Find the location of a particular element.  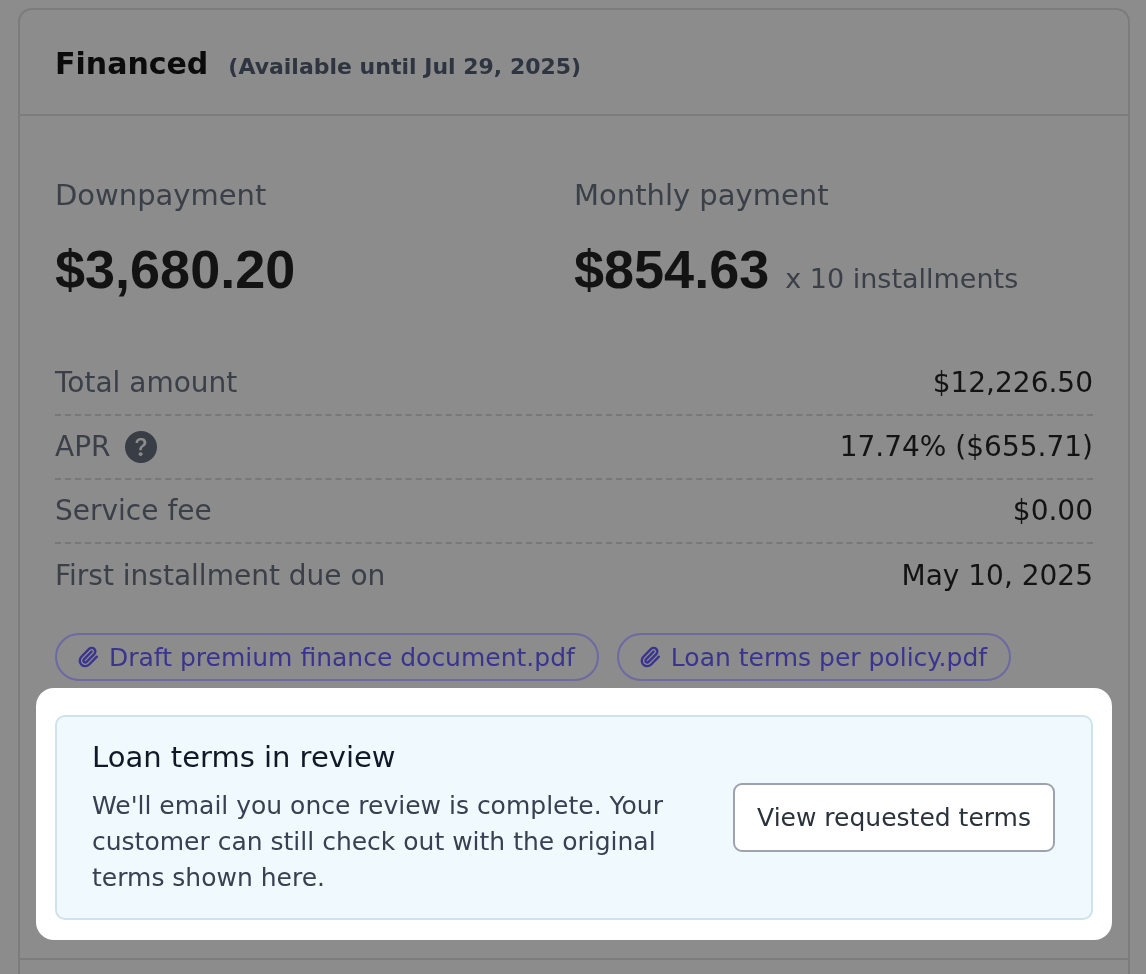

detail-value: May 10, 2025 is located at coordinates (997, 576).